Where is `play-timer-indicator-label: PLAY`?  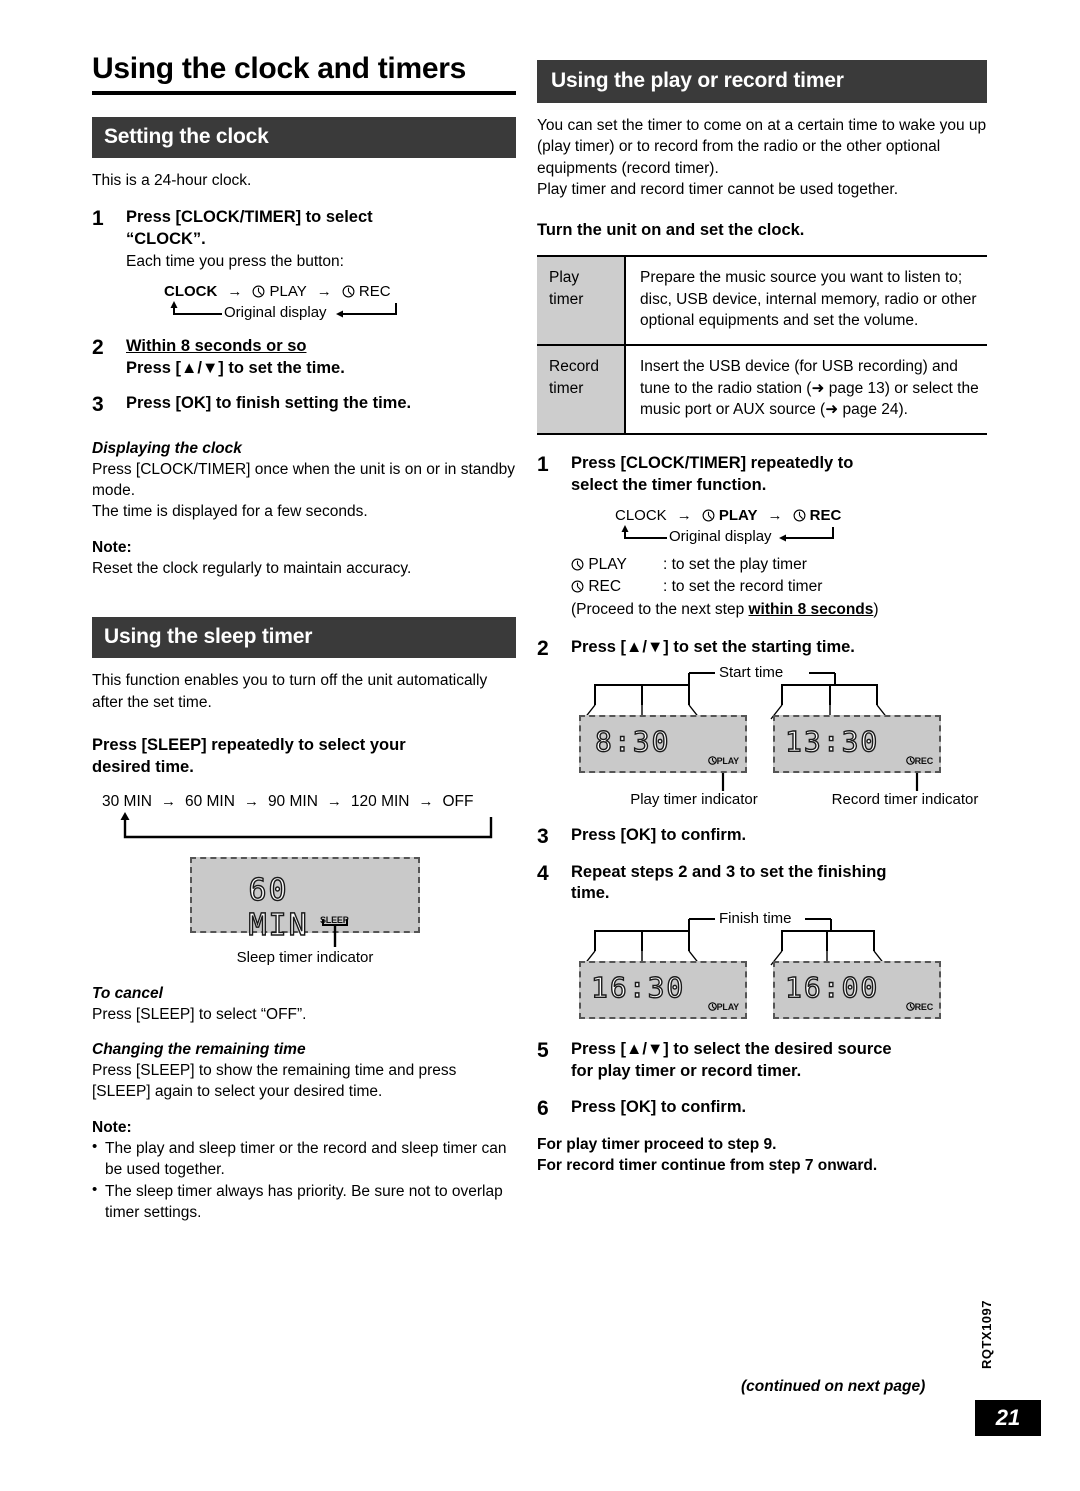
play-timer-indicator-label: PLAY is located at coordinates (728, 761).